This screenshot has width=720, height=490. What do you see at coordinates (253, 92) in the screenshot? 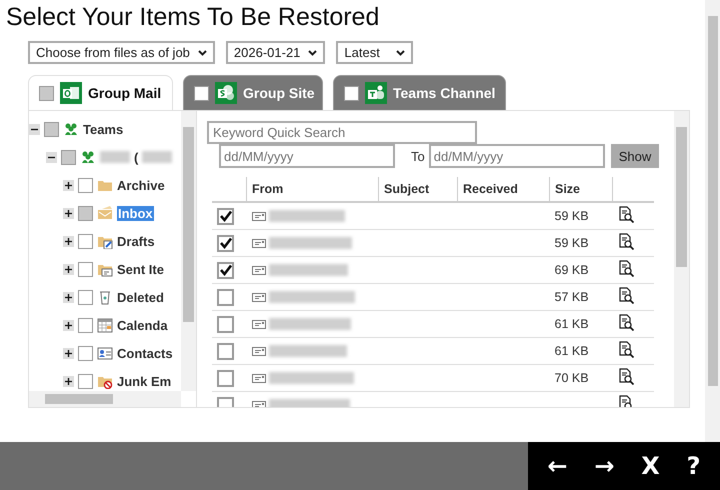
I see `tab: Group Site` at bounding box center [253, 92].